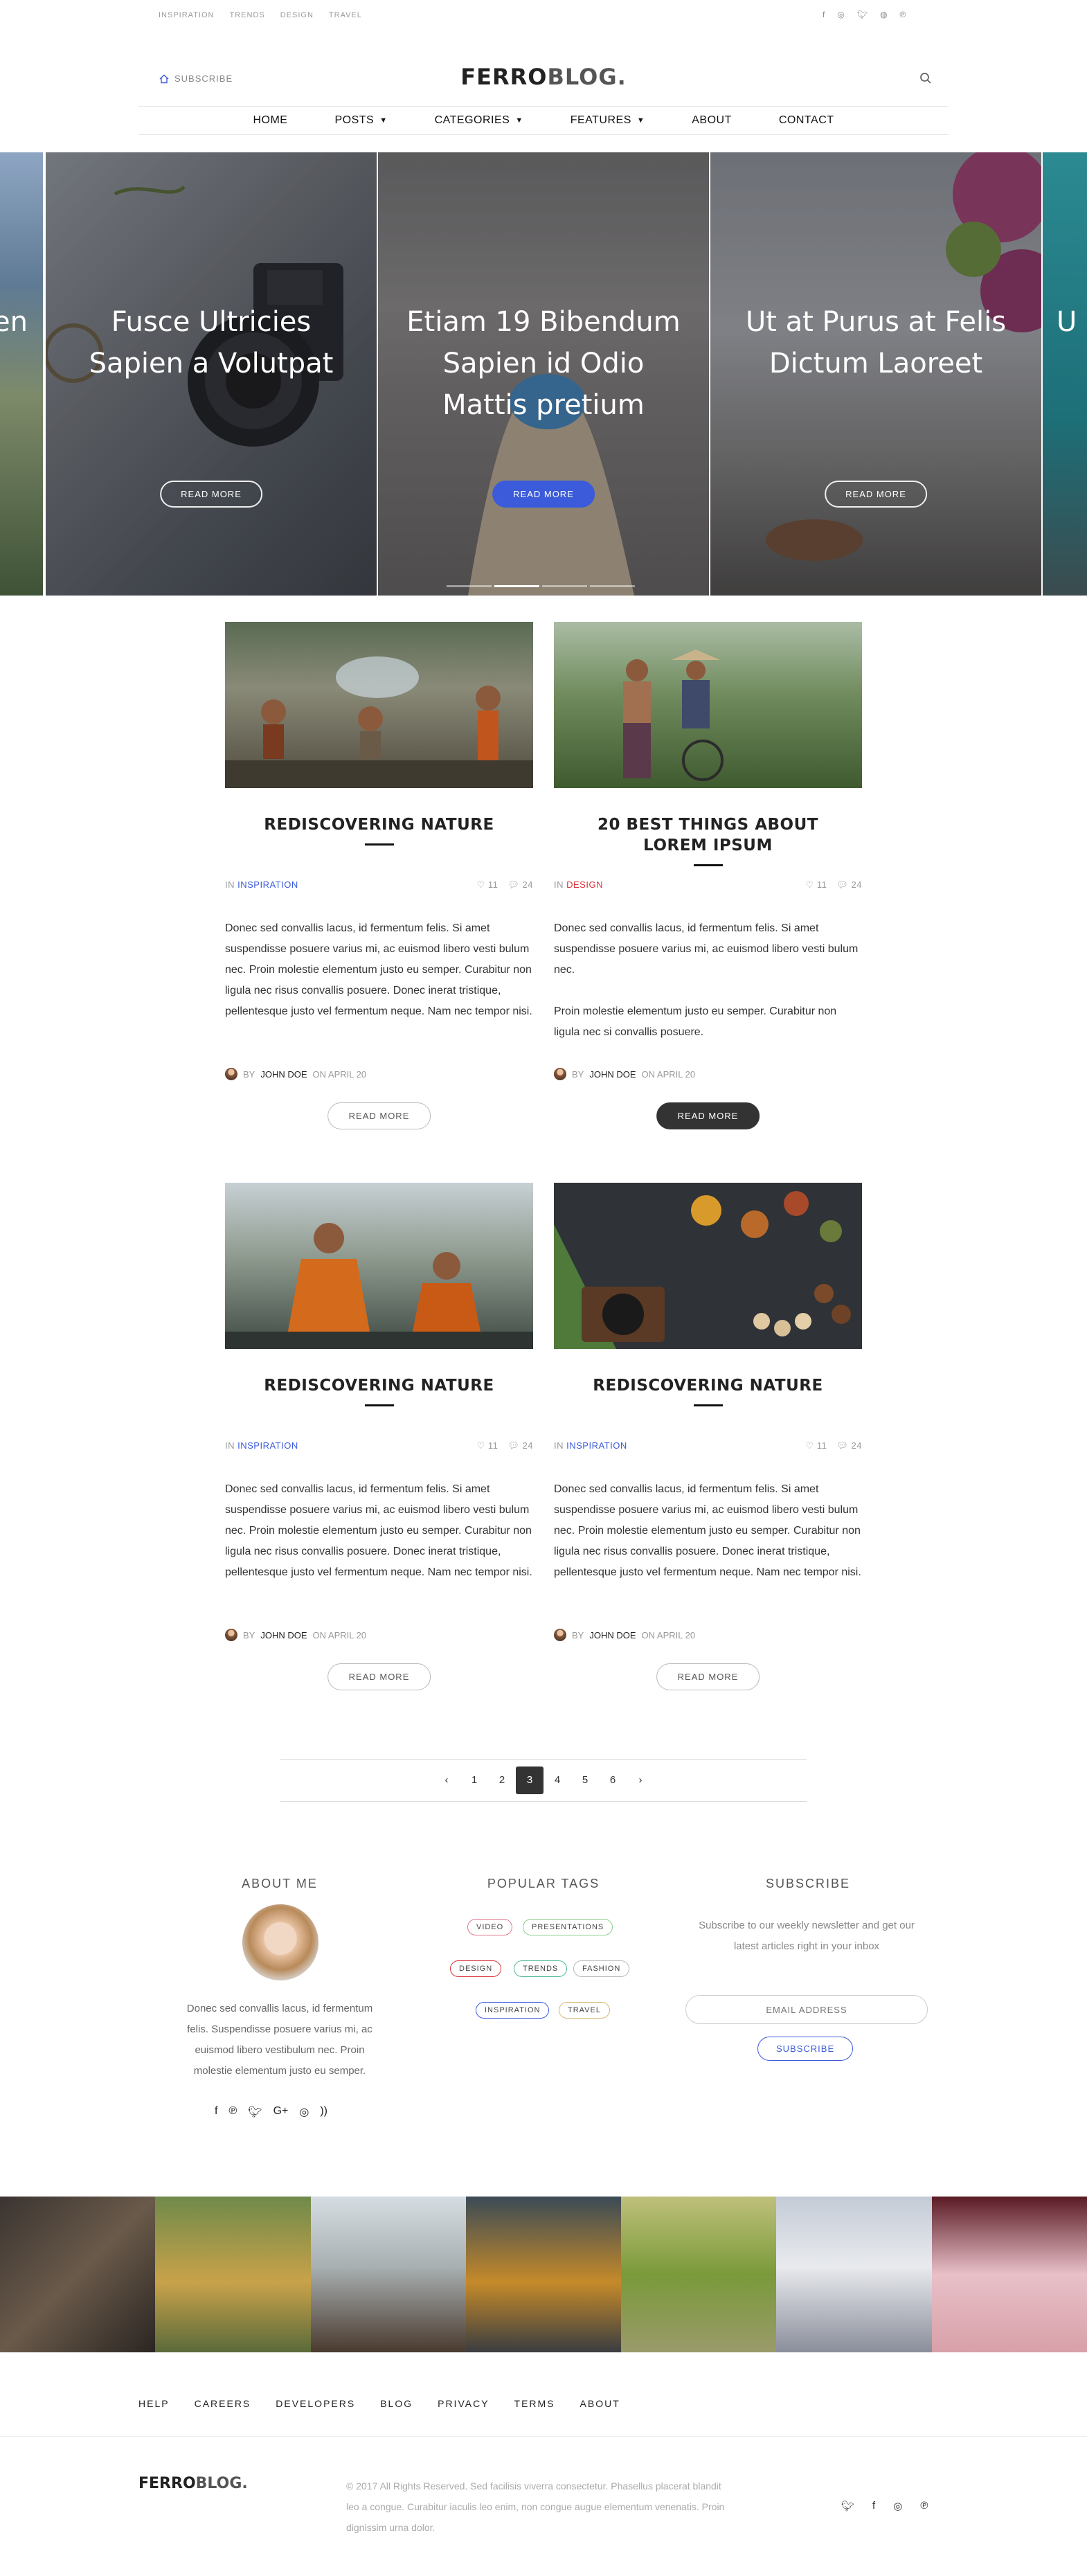 The image size is (1087, 2576). I want to click on tag-fashion: FASHION, so click(601, 1969).